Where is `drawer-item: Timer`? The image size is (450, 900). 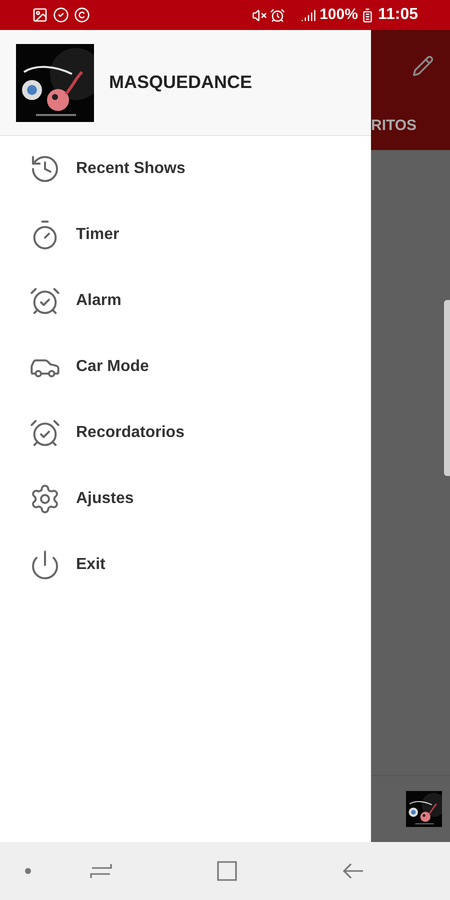
drawer-item: Timer is located at coordinates (185, 235).